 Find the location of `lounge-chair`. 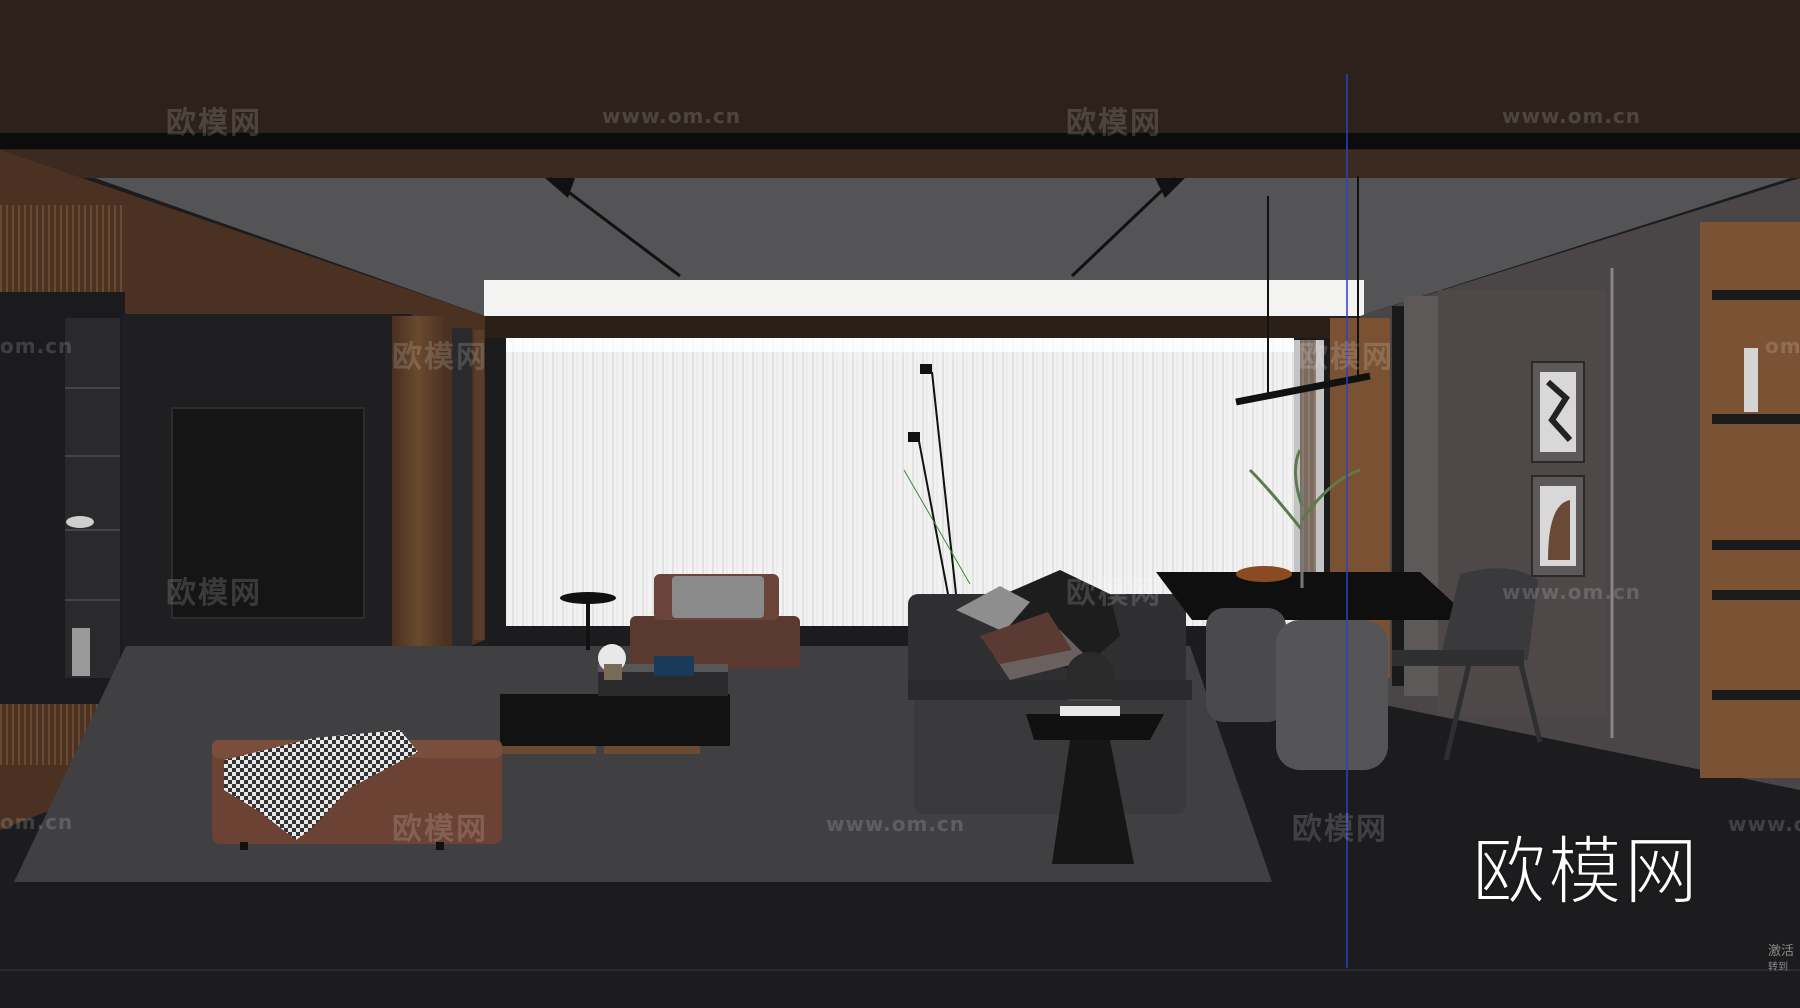

lounge-chair is located at coordinates (715, 621).